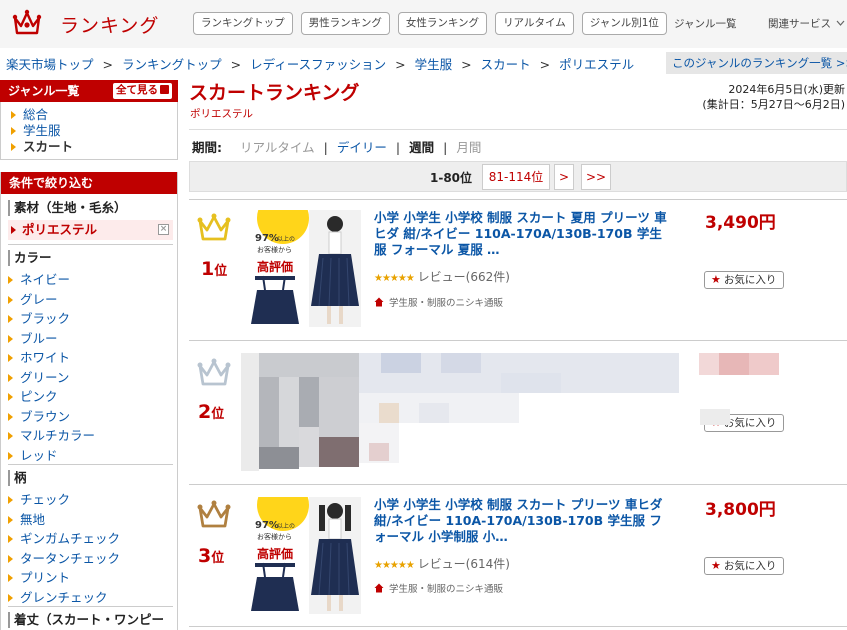 The height and width of the screenshot is (630, 847). I want to click on genre-list-panel: ジャンル一覧 全て見る 総合 学生服 スカート, so click(89, 120).